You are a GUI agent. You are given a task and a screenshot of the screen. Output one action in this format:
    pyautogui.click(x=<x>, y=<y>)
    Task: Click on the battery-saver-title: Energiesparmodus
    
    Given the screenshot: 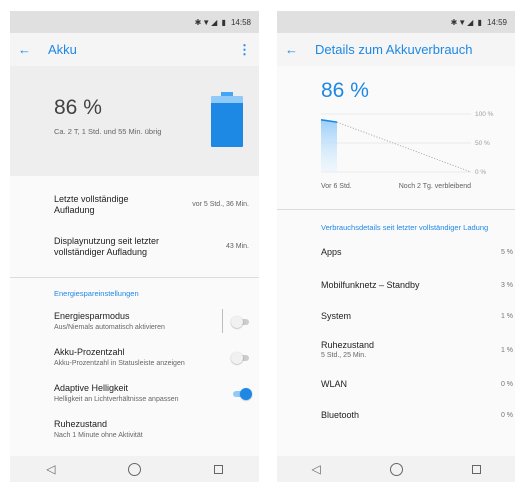 What is the action you would take?
    pyautogui.click(x=92, y=316)
    